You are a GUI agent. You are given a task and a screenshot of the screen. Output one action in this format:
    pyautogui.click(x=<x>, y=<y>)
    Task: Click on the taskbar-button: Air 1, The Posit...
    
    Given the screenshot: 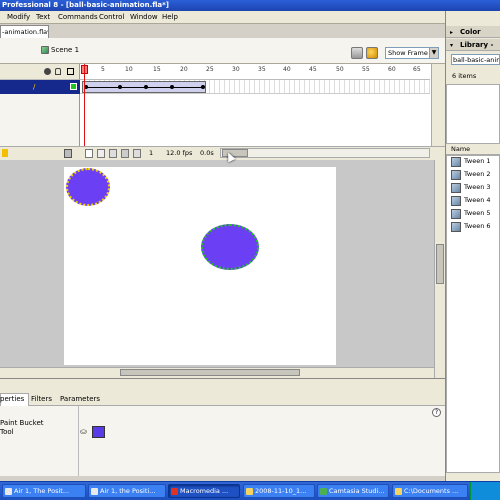 What is the action you would take?
    pyautogui.click(x=44, y=491)
    